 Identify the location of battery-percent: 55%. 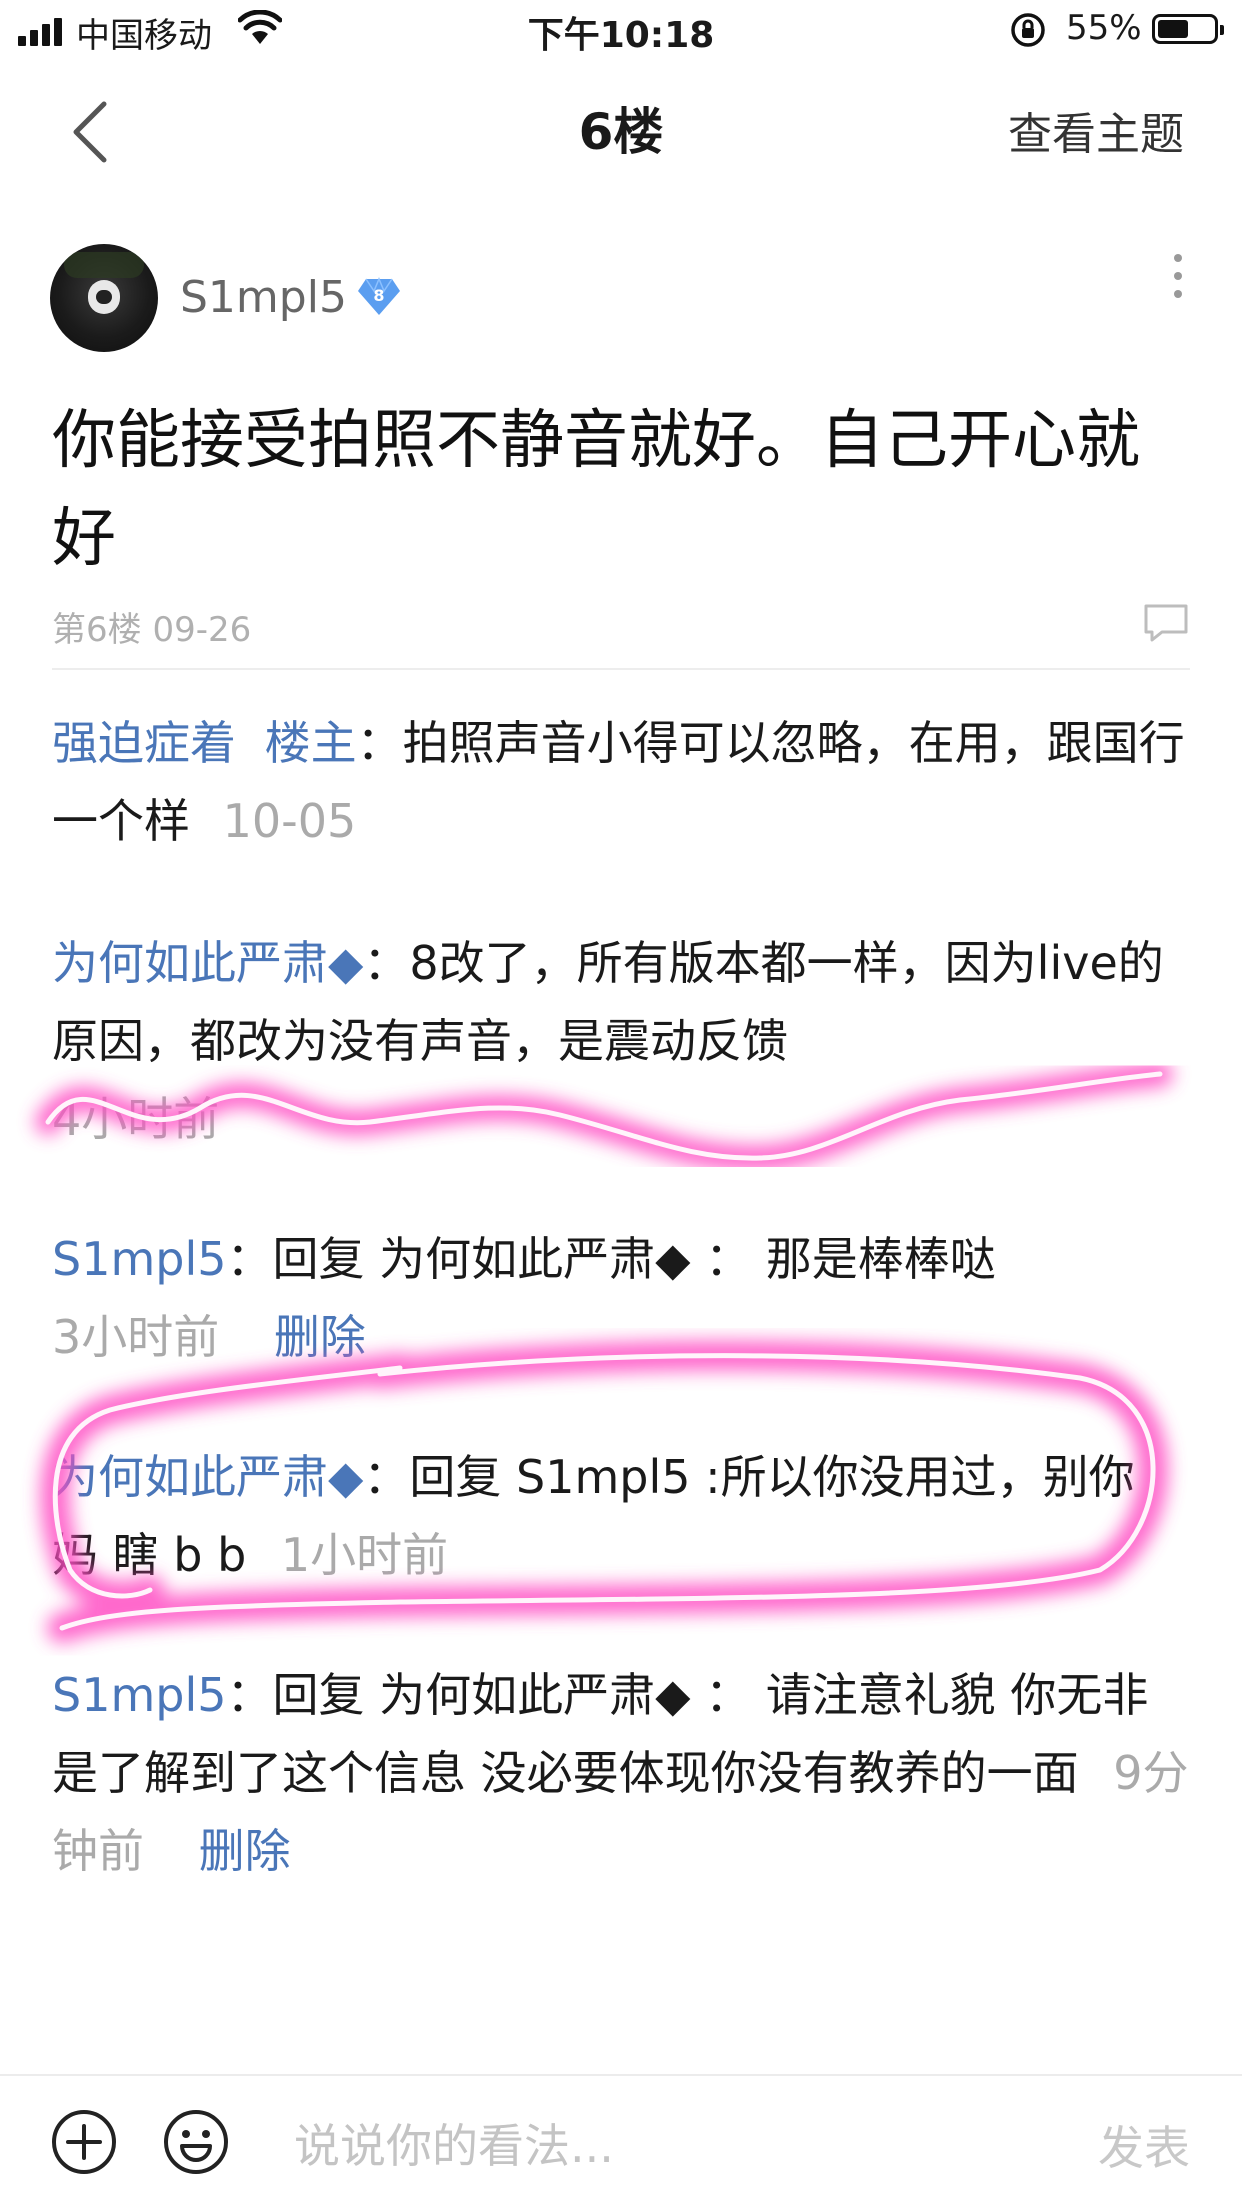
(1104, 28).